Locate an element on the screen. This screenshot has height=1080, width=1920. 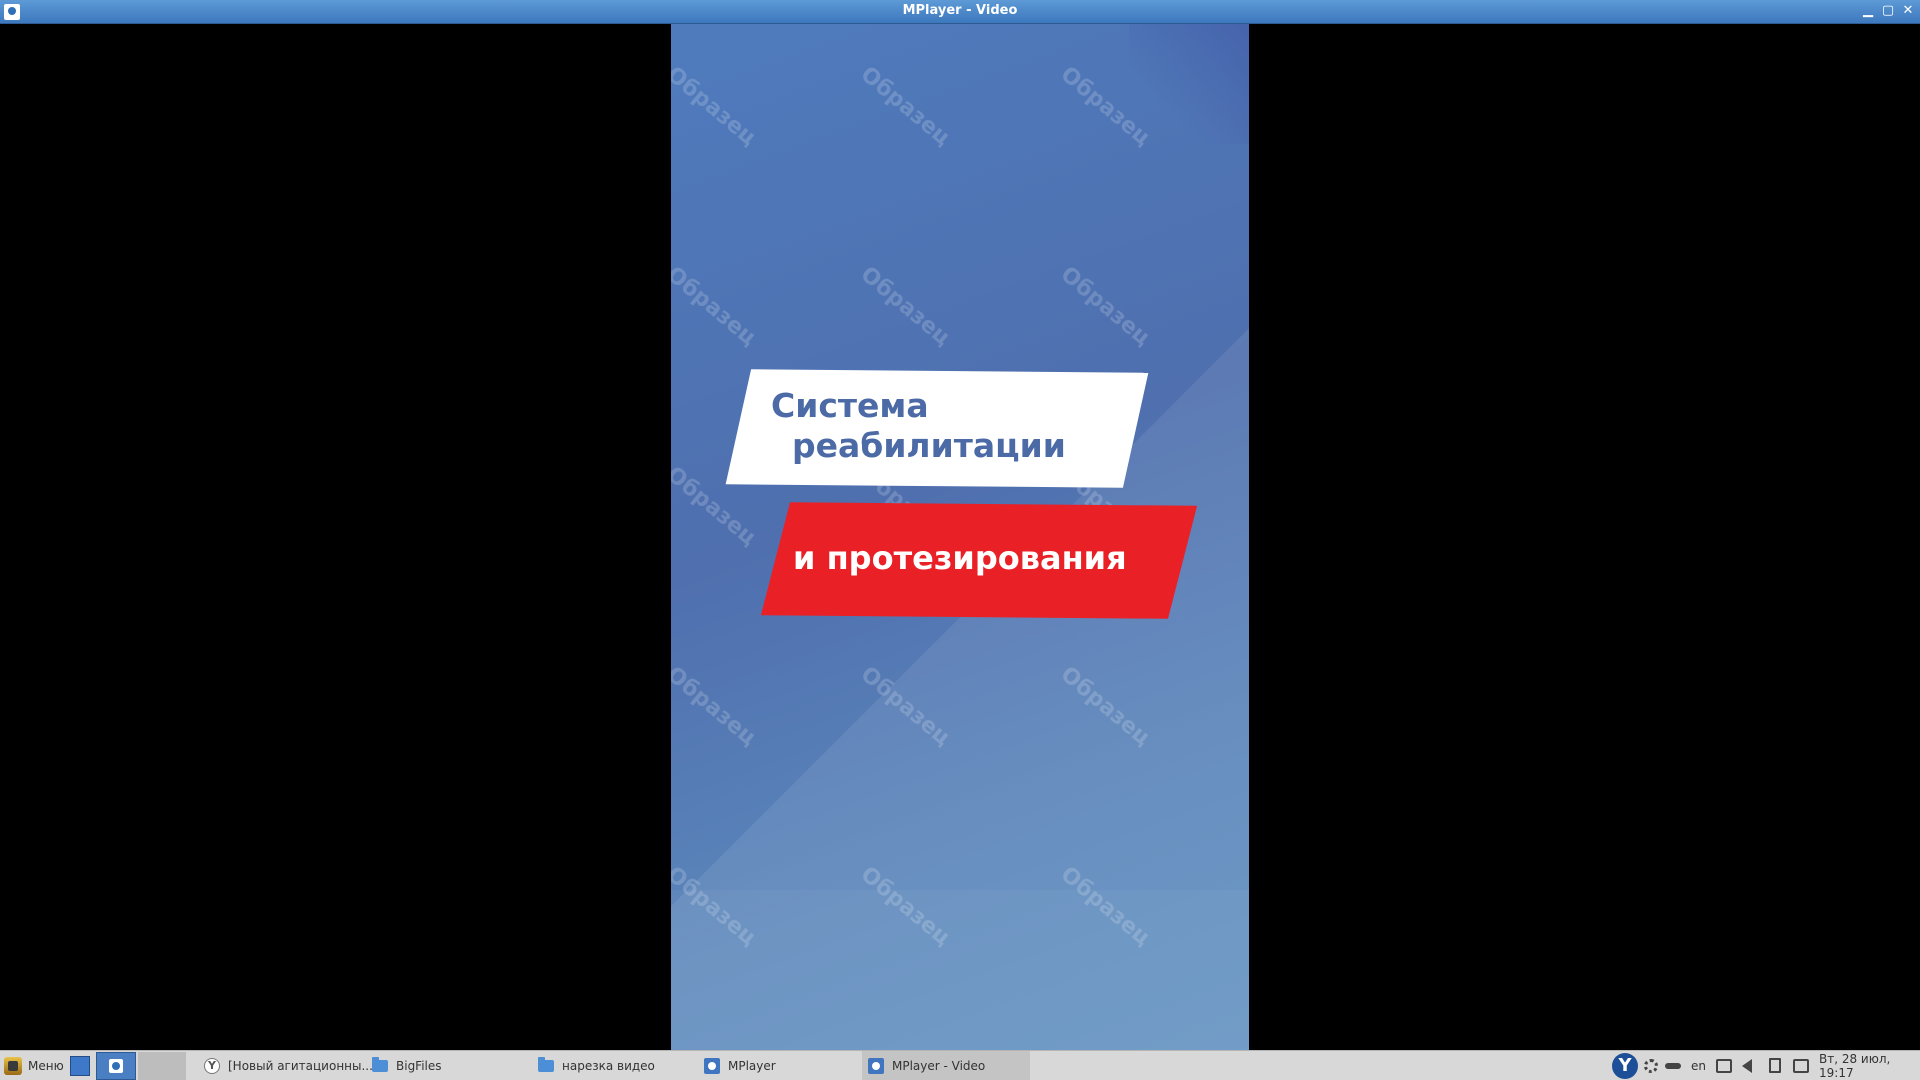
tray-yandex: Y is located at coordinates (1625, 1065).